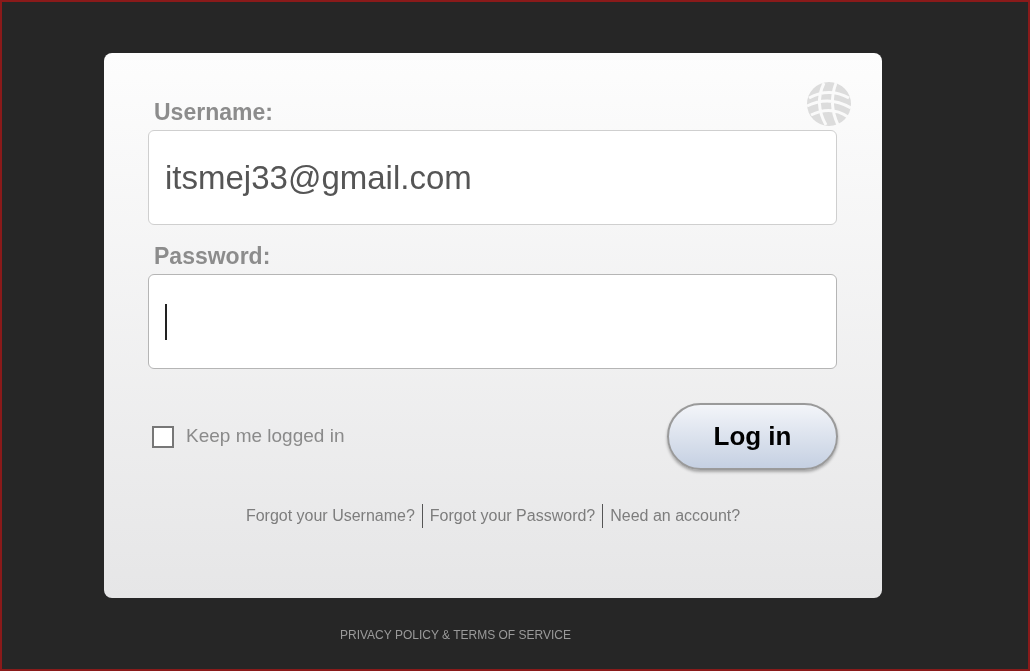 Image resolution: width=1030 pixels, height=671 pixels. What do you see at coordinates (265, 436) in the screenshot?
I see `checkbox-label: Keep me logged in` at bounding box center [265, 436].